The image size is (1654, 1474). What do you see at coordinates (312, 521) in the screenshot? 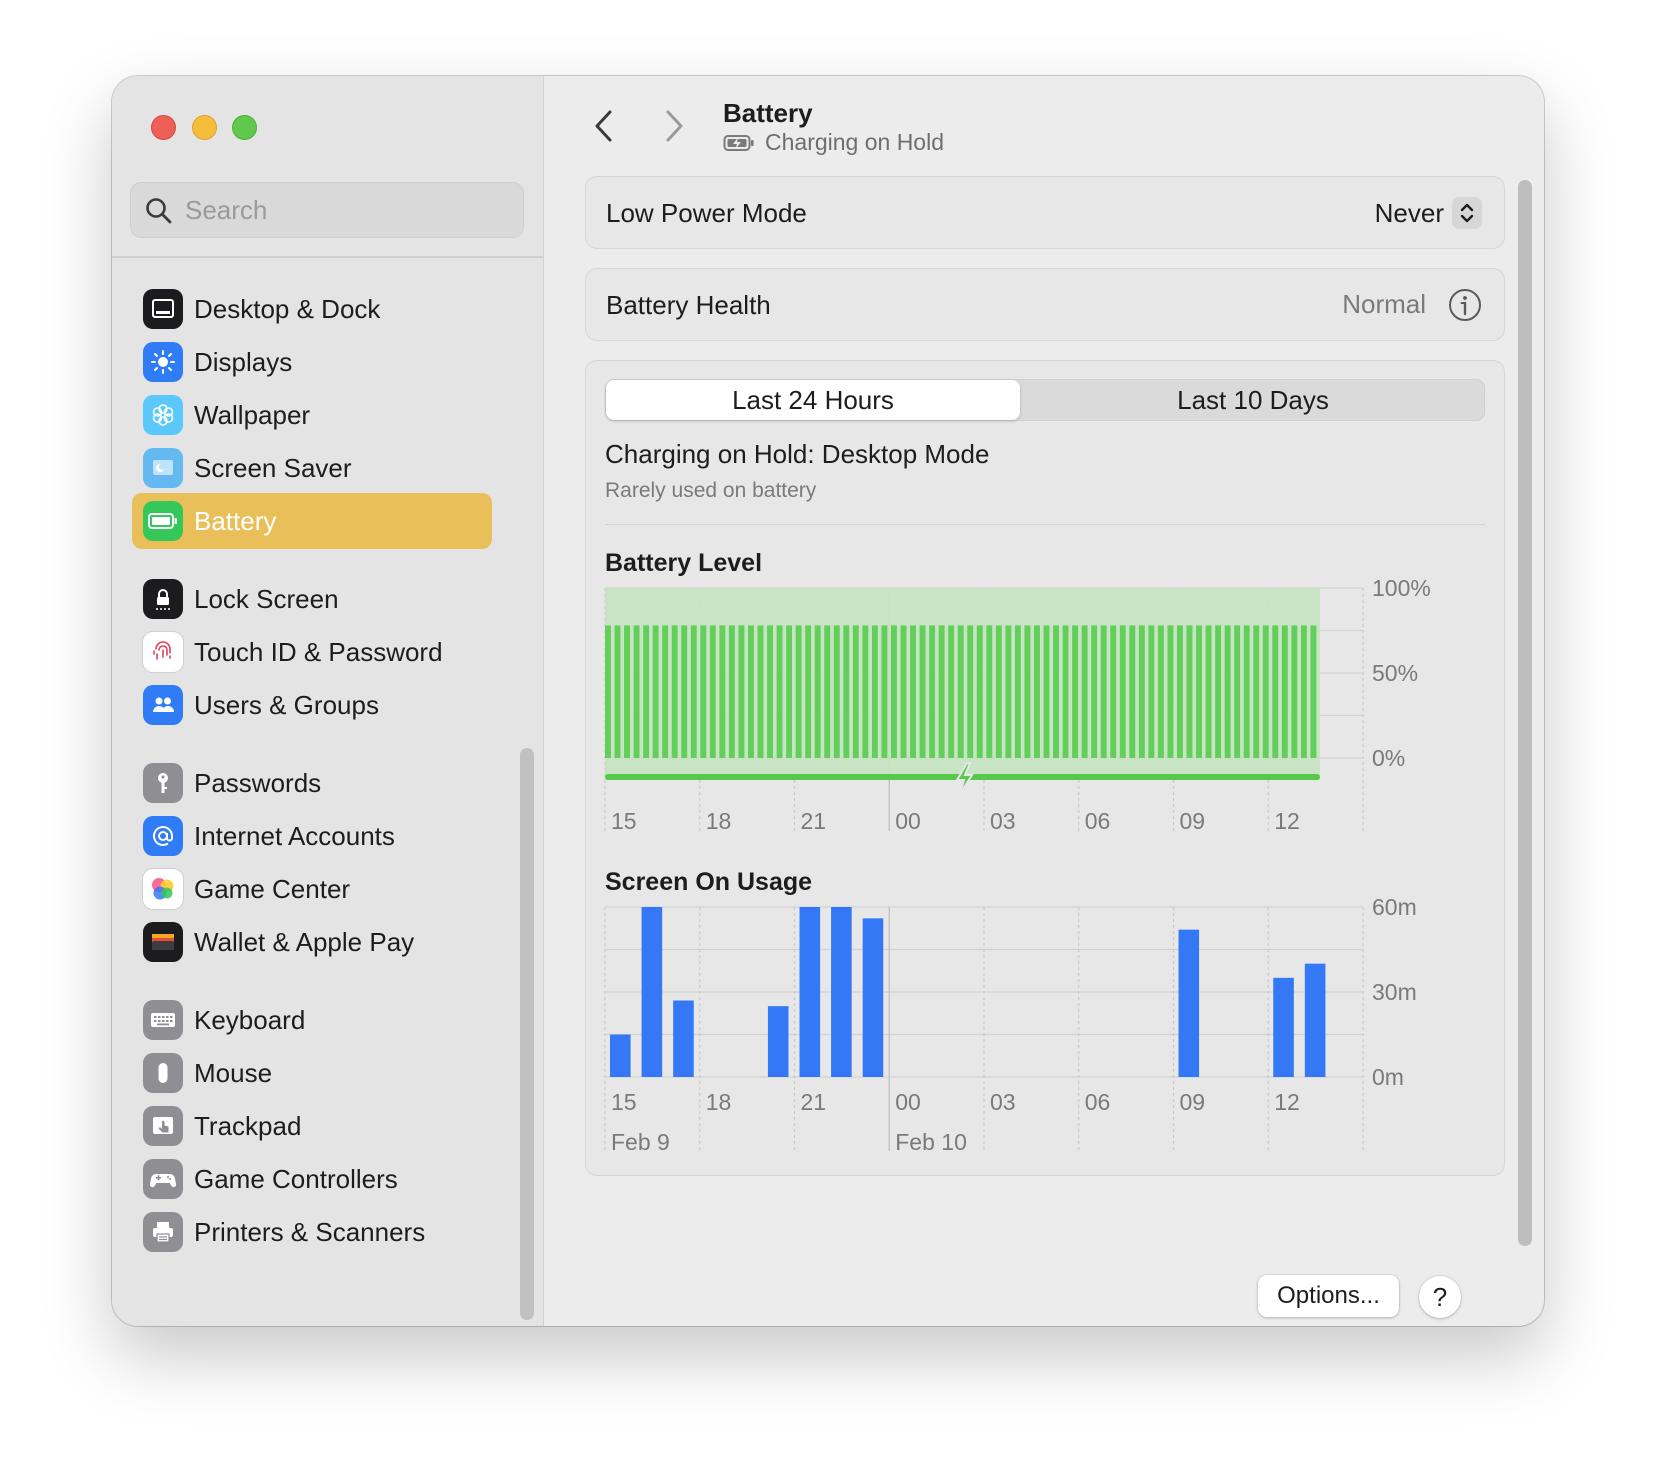
I see `sidebar-item-battery: Battery` at bounding box center [312, 521].